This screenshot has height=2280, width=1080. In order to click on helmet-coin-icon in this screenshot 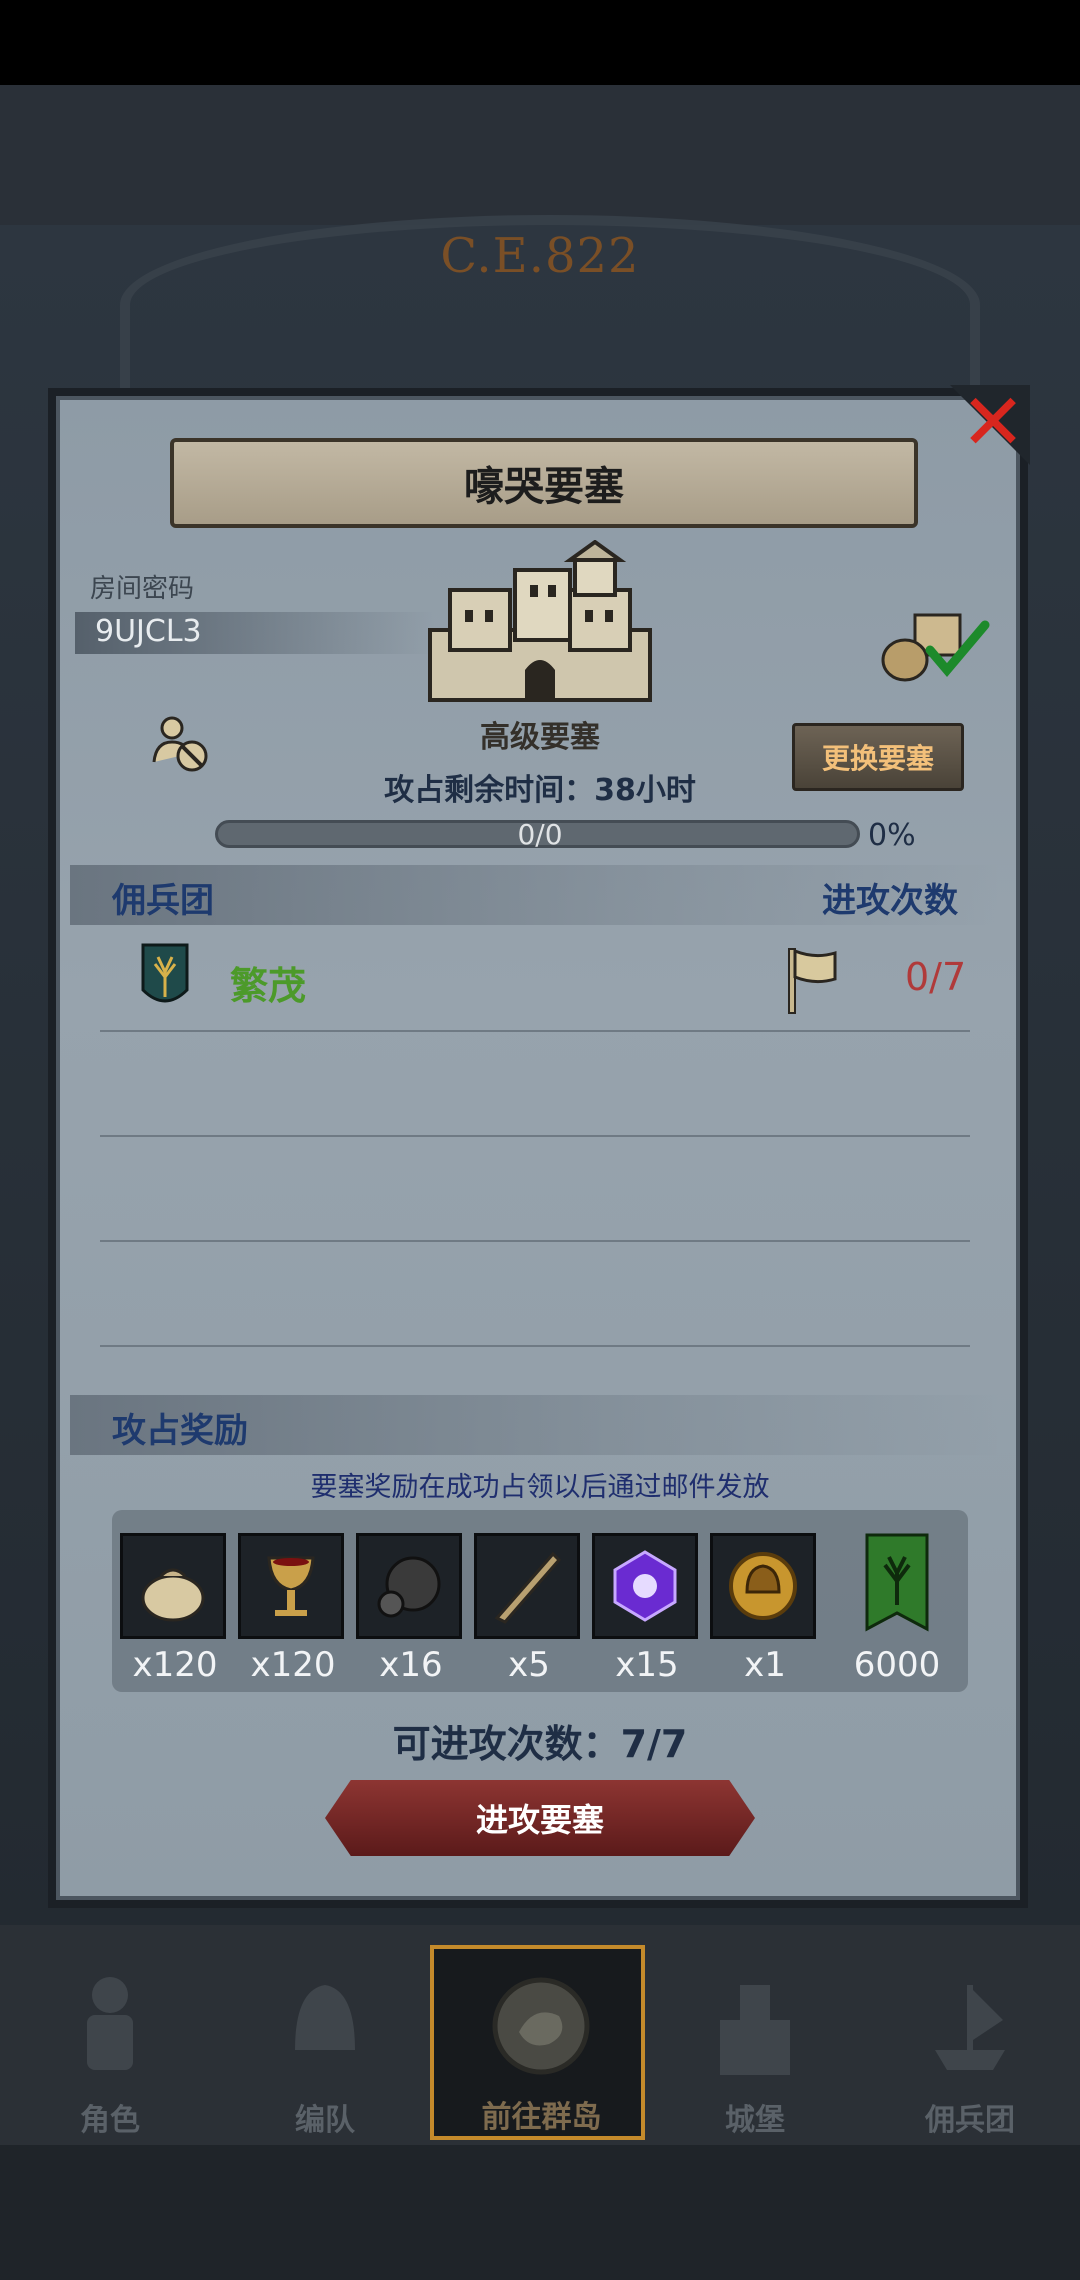, I will do `click(763, 1586)`.